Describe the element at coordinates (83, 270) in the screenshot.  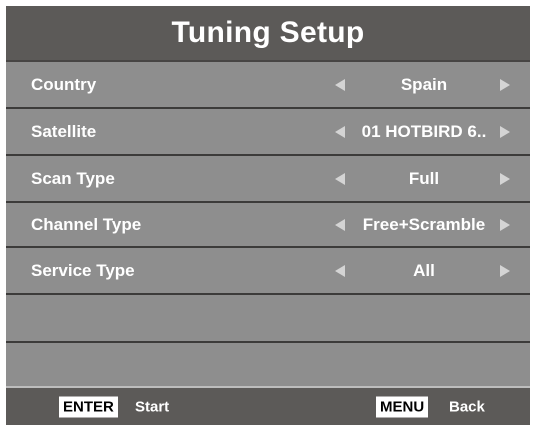
I see `setting-label: Service Type` at that location.